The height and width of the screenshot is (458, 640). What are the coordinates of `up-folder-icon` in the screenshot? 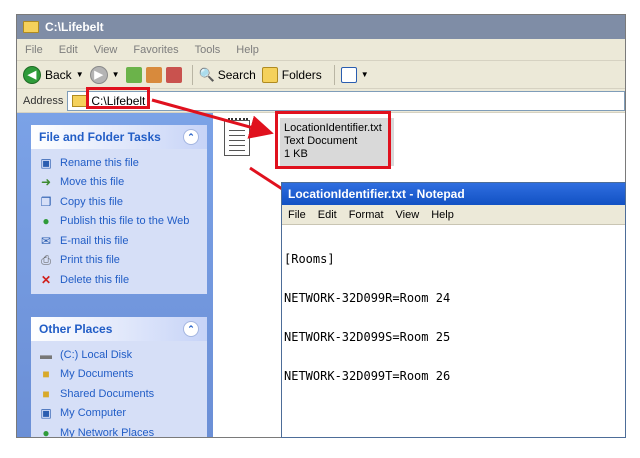 It's located at (133, 74).